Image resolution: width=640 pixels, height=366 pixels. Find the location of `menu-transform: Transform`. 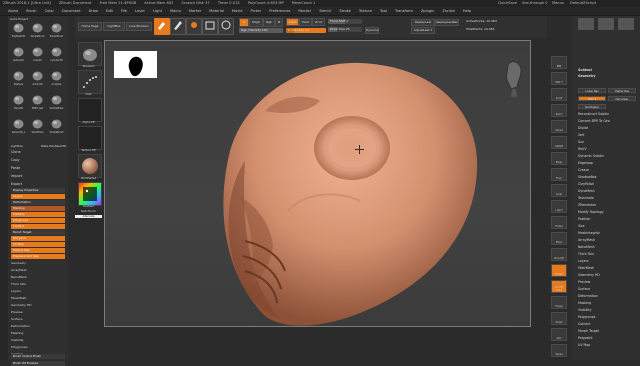

menu-transform: Transform is located at coordinates (404, 11).